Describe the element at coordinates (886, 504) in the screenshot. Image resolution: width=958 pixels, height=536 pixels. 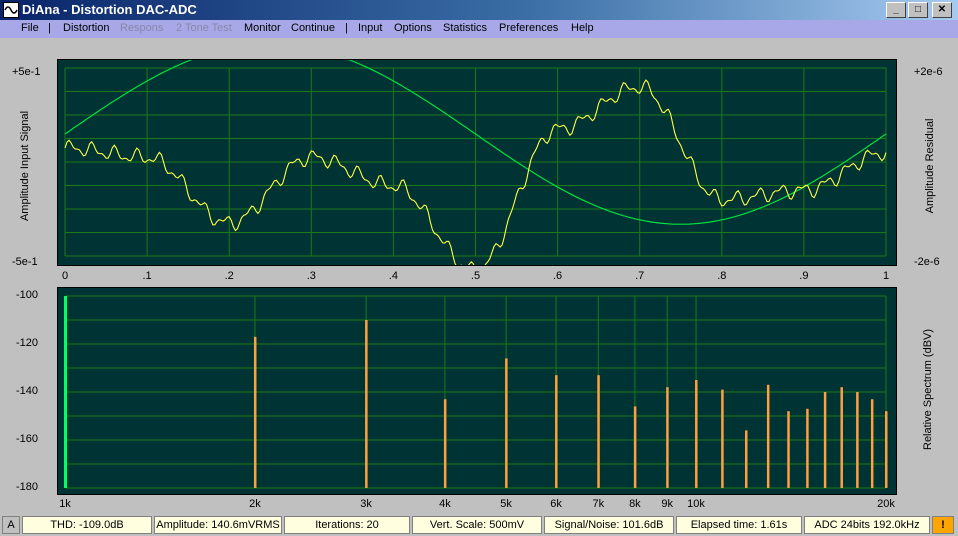
I see `x-tick-label: 20k` at that location.